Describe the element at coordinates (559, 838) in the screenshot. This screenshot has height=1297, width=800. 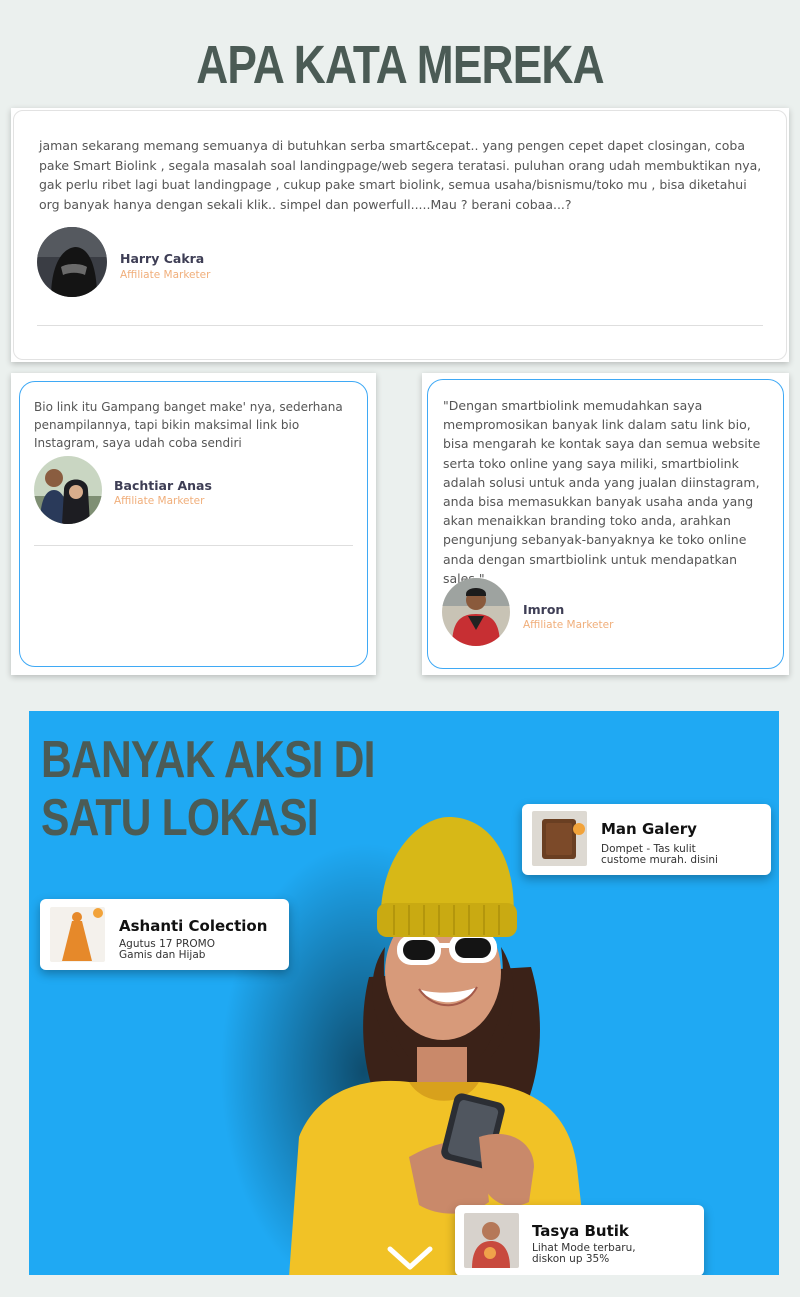
I see `wallet-thumbnail` at that location.